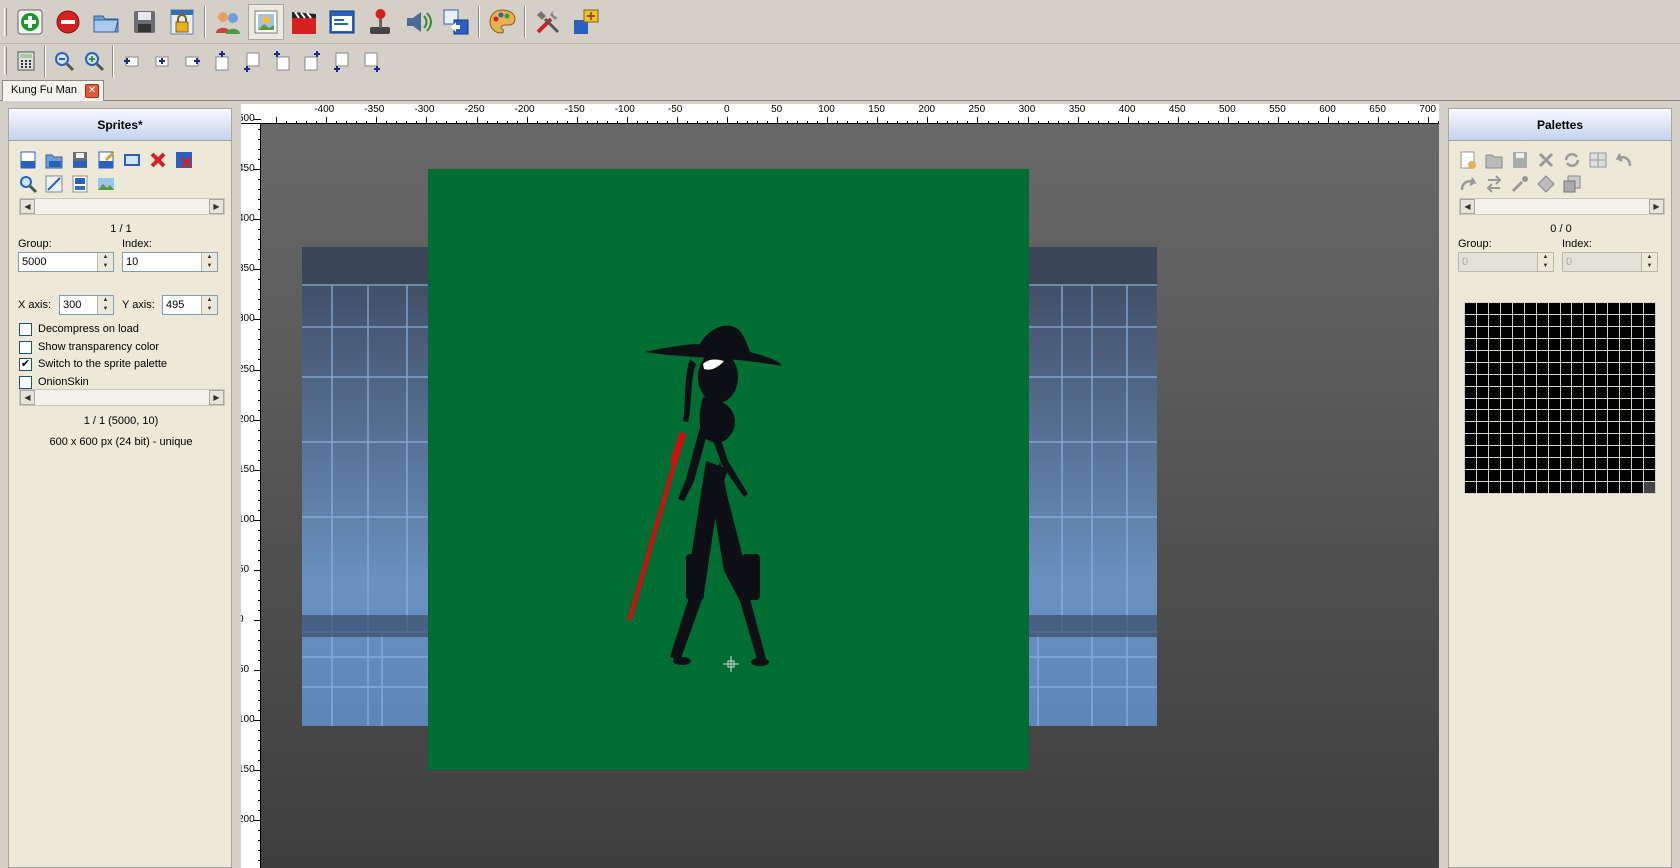 This screenshot has height=868, width=1680. Describe the element at coordinates (222, 61) in the screenshot. I see `align-top-button` at that location.